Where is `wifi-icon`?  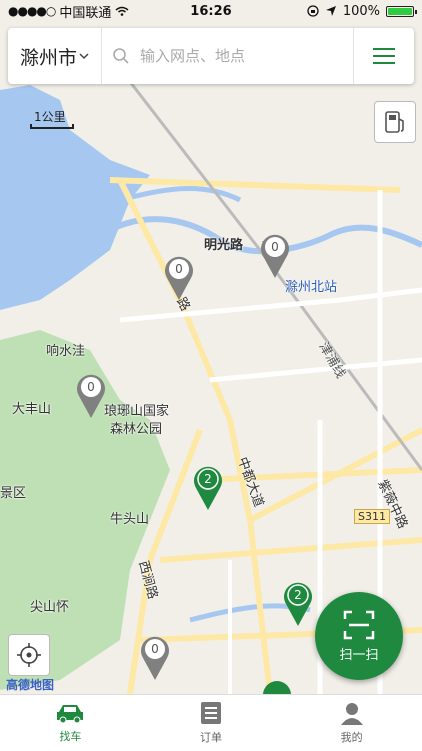 wifi-icon is located at coordinates (122, 11).